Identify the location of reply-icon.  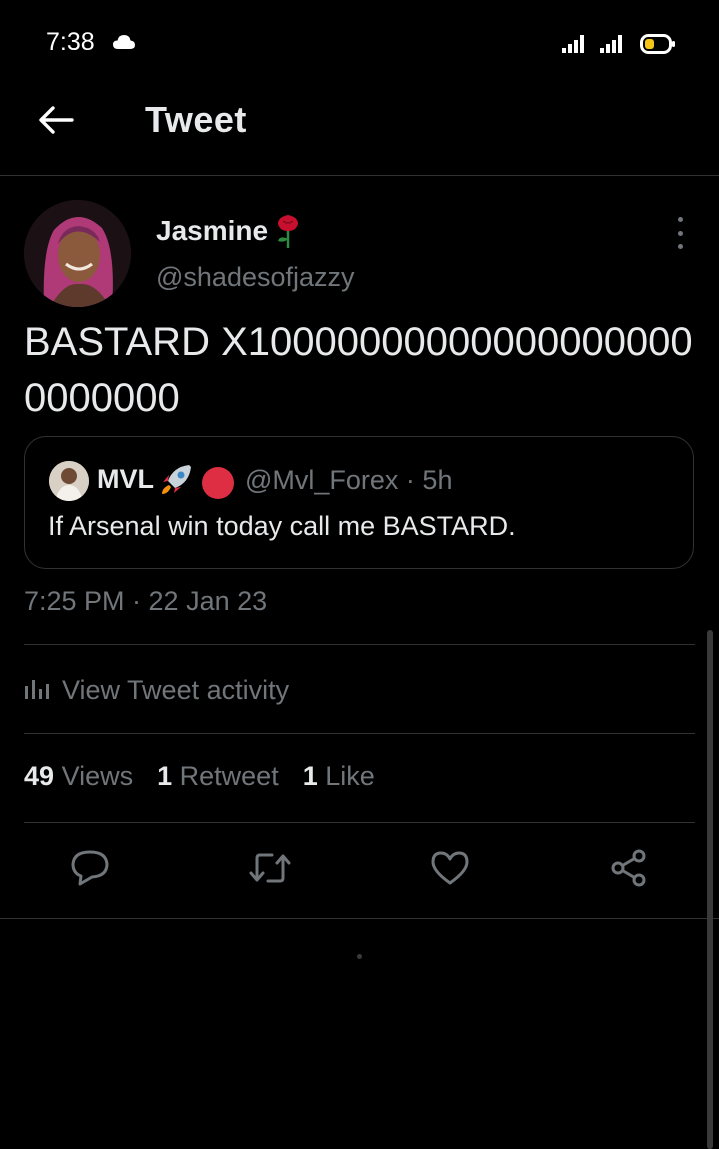
(90, 870).